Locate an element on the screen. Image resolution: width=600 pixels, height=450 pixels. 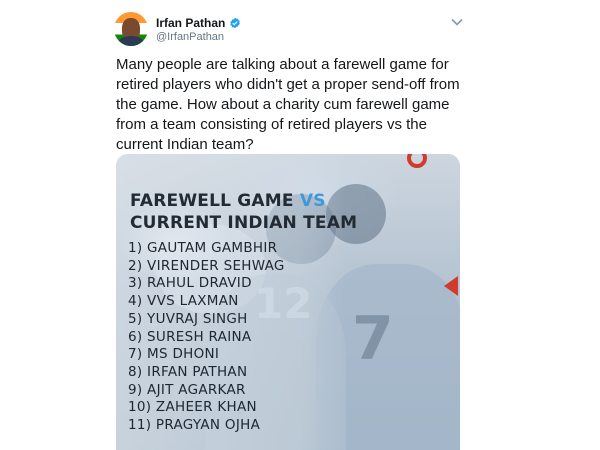
graphic-title-line2: CURRENT INDIAN TEAM is located at coordinates (244, 223).